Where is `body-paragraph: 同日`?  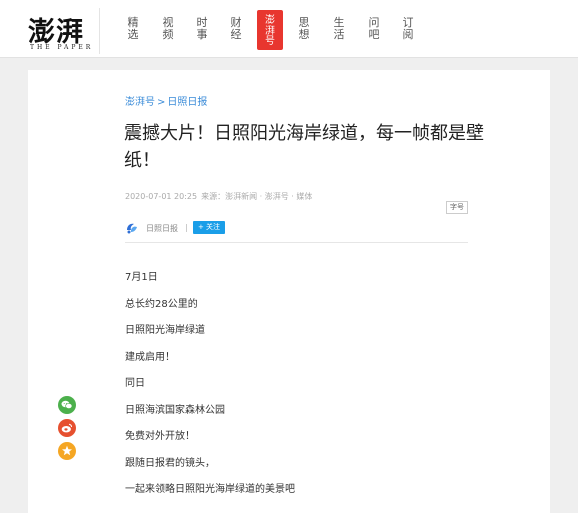 body-paragraph: 同日 is located at coordinates (135, 383).